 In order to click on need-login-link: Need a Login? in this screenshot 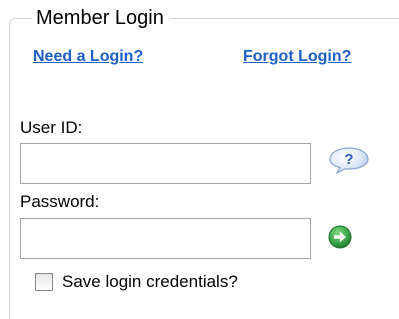, I will do `click(88, 57)`.